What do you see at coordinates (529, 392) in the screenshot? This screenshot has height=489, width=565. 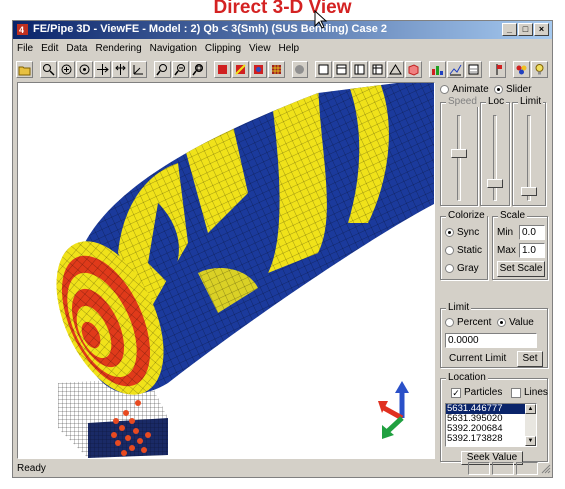 I see `lines-checkbox: Lines` at bounding box center [529, 392].